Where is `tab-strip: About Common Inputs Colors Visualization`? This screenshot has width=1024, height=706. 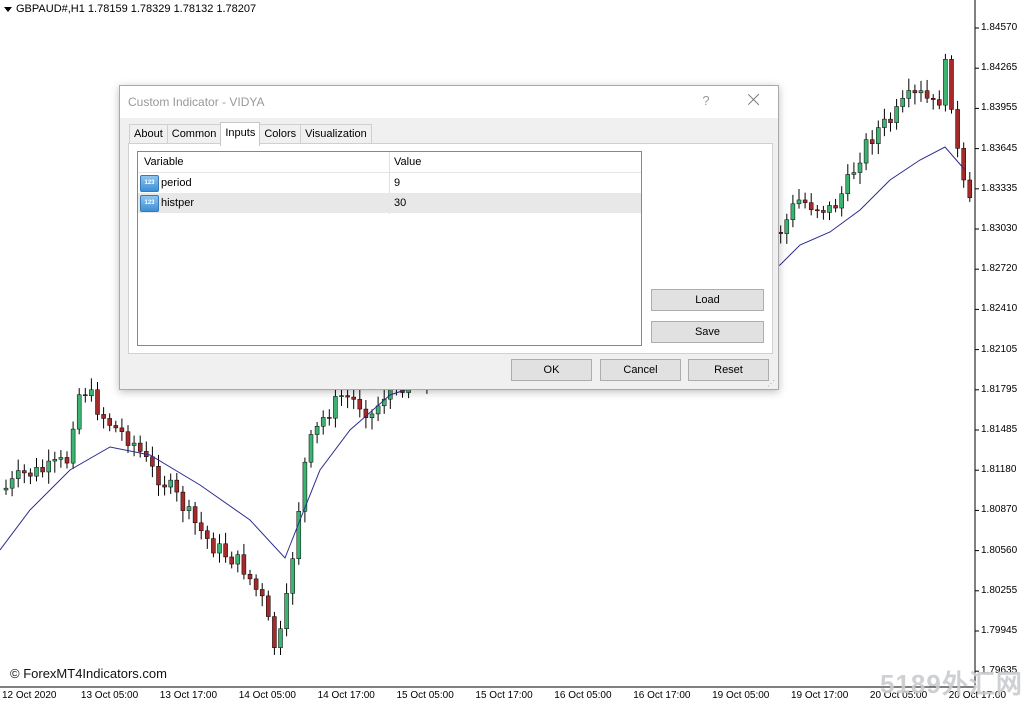
tab-strip: About Common Inputs Colors Visualization is located at coordinates (250, 134).